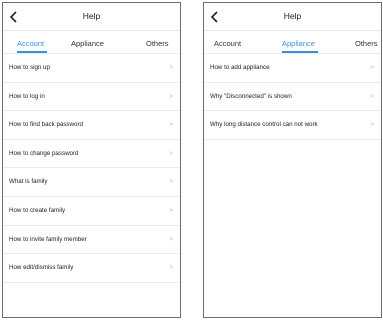 Image resolution: width=383 pixels, height=321 pixels. Describe the element at coordinates (264, 125) in the screenshot. I see `list-item-label: Why long distance control can not work` at that location.